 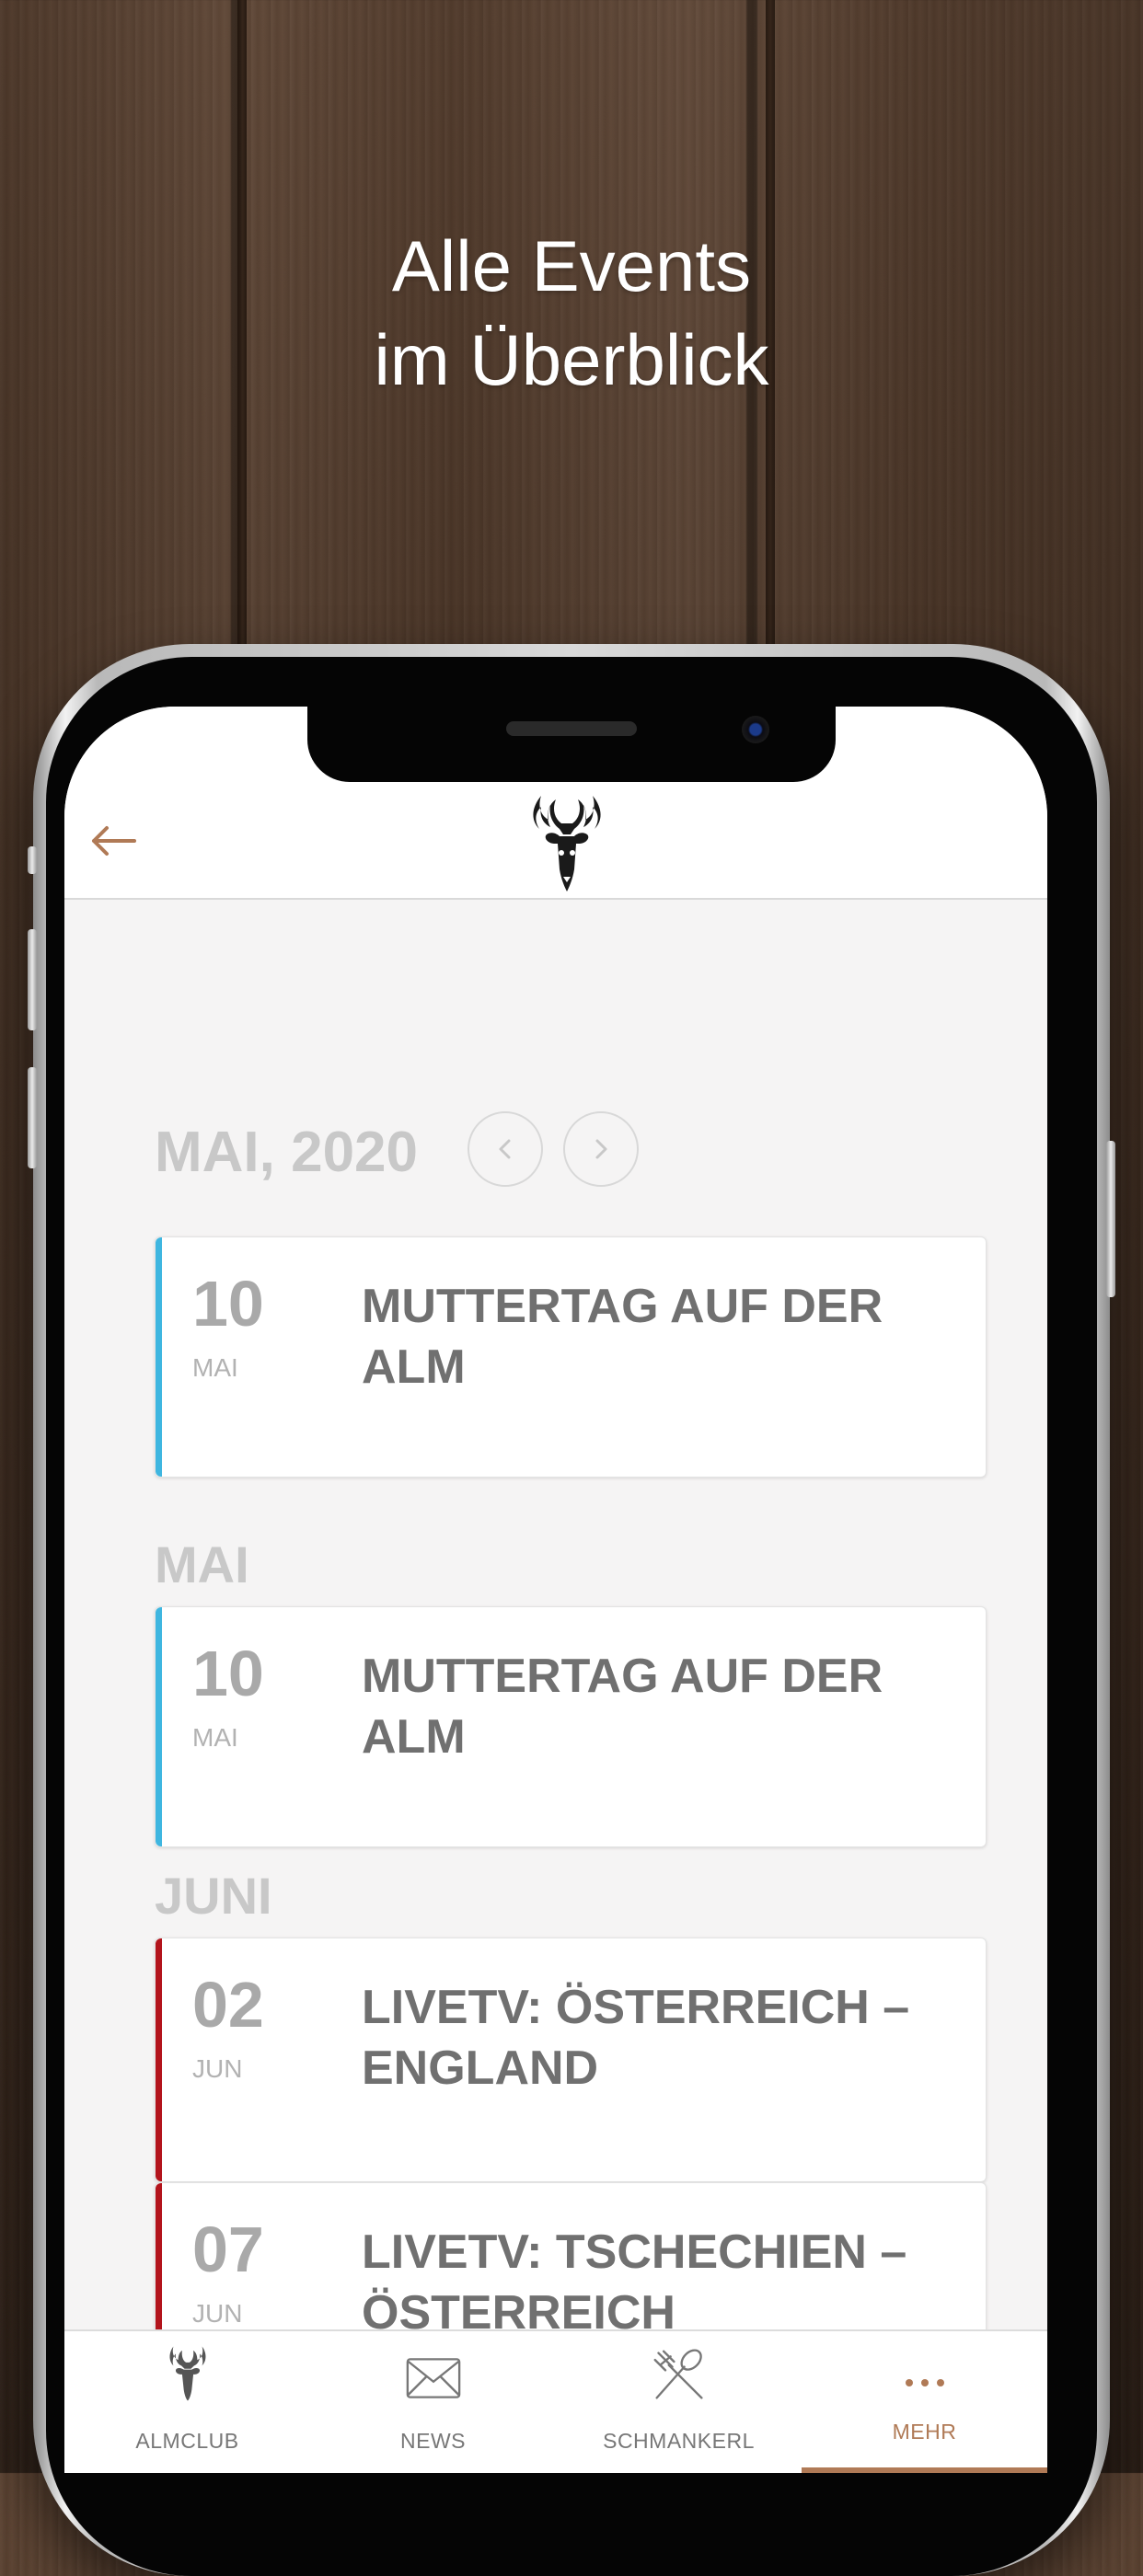 What do you see at coordinates (571, 359) in the screenshot?
I see `headline-line-2: im Überblick` at bounding box center [571, 359].